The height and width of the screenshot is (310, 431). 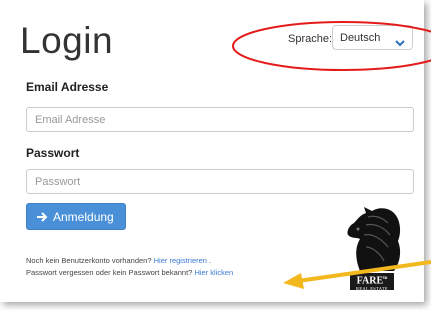 I want to click on logo-name: FARE, so click(x=370, y=281).